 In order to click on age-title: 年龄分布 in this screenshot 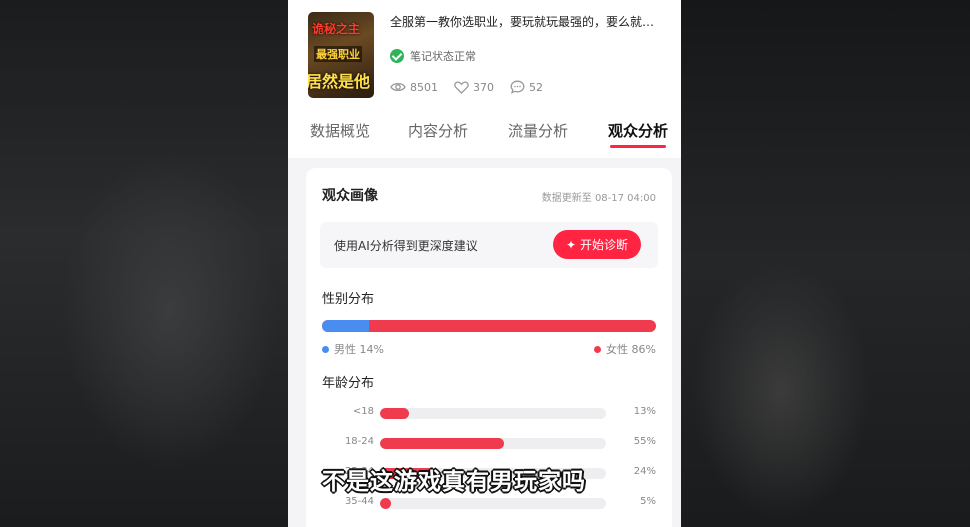, I will do `click(348, 383)`.